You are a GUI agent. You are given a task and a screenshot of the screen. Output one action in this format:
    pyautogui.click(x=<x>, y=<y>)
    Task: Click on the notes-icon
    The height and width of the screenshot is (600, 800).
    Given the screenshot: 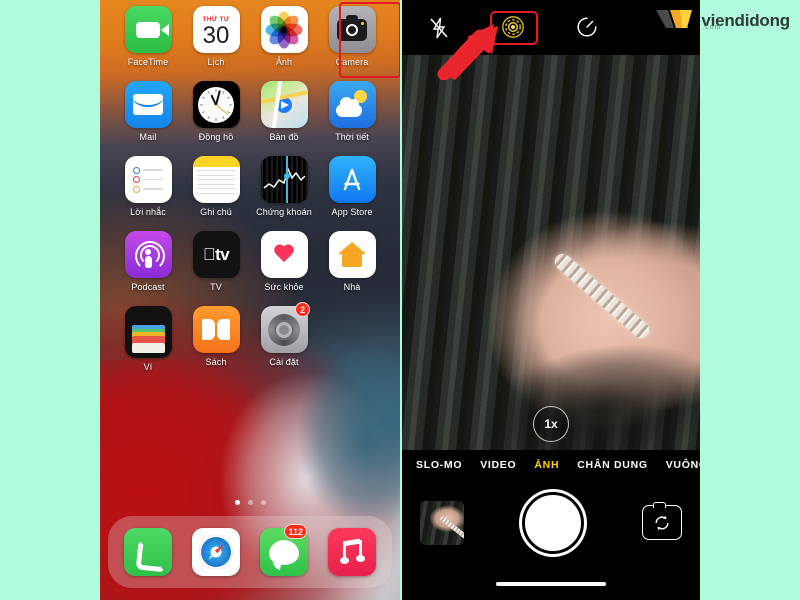 What is the action you would take?
    pyautogui.click(x=216, y=179)
    